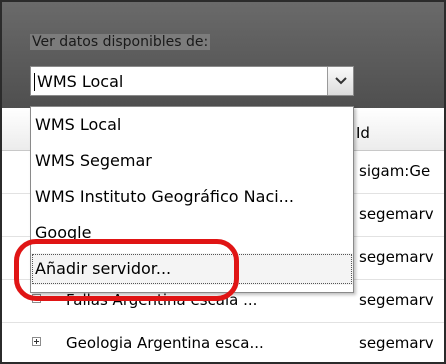 The height and width of the screenshot is (364, 446). Describe the element at coordinates (34, 82) in the screenshot. I see `text-caret` at that location.